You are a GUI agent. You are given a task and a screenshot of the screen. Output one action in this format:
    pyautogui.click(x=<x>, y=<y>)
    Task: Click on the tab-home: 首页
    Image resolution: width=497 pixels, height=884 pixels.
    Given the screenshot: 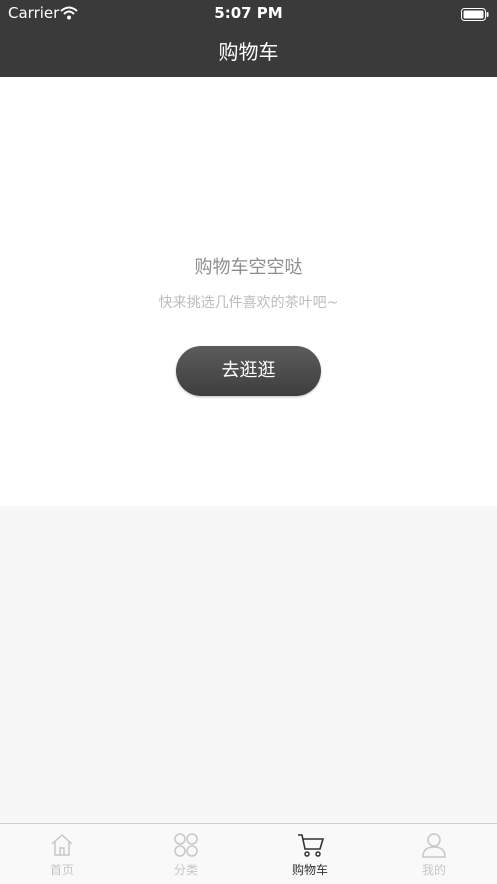 What is the action you would take?
    pyautogui.click(x=62, y=854)
    